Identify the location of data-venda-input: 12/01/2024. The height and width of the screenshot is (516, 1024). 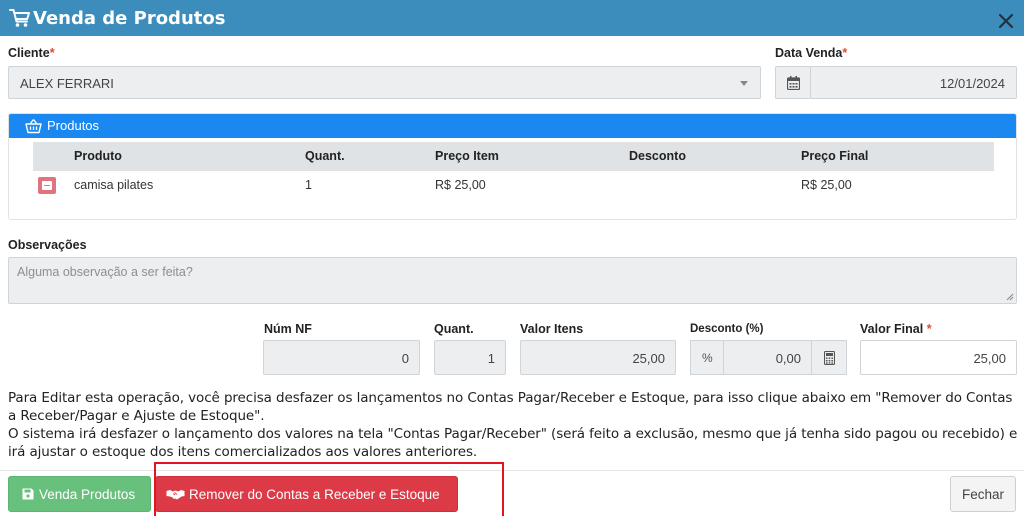
(913, 82).